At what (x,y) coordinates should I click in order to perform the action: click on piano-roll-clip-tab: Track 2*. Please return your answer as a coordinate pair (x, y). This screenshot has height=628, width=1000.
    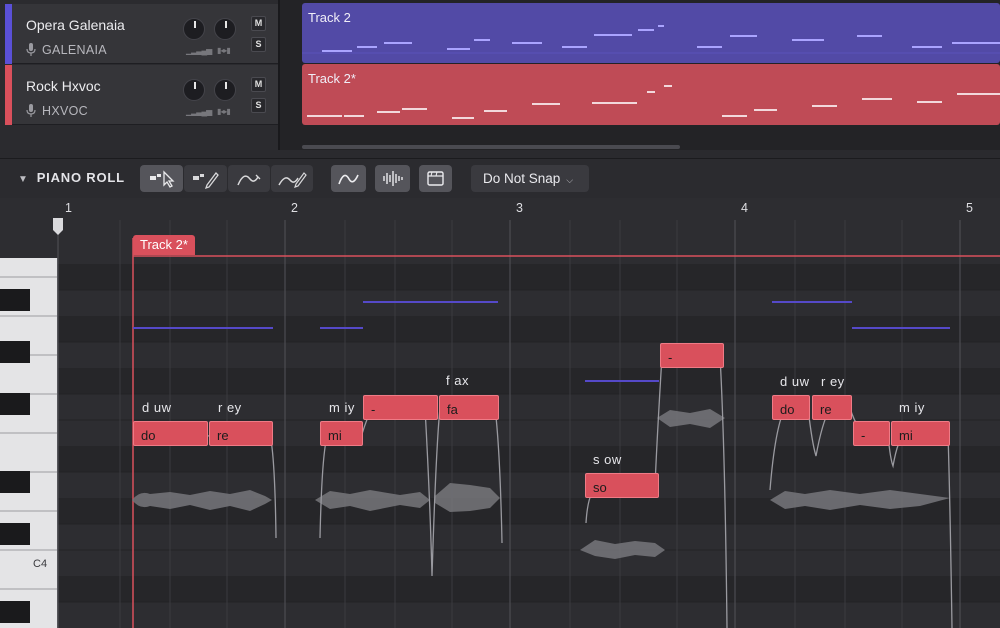
    Looking at the image, I should click on (164, 245).